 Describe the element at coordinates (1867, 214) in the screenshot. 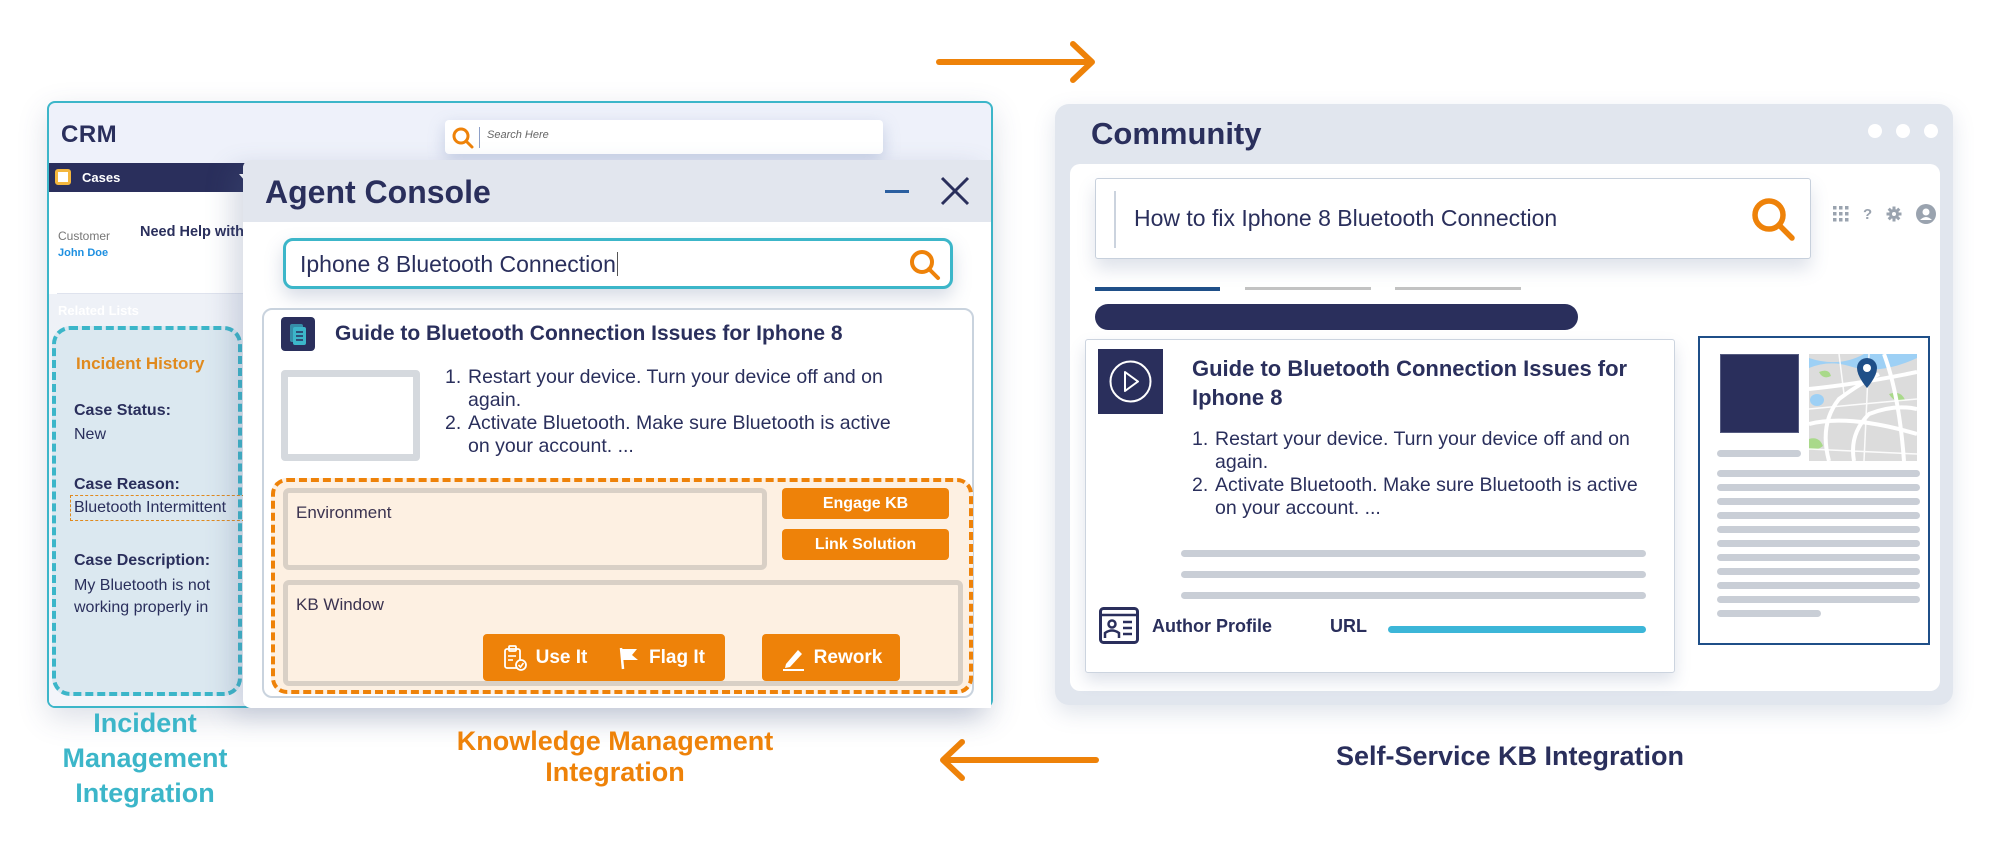

I see `help-icon: ?` at that location.